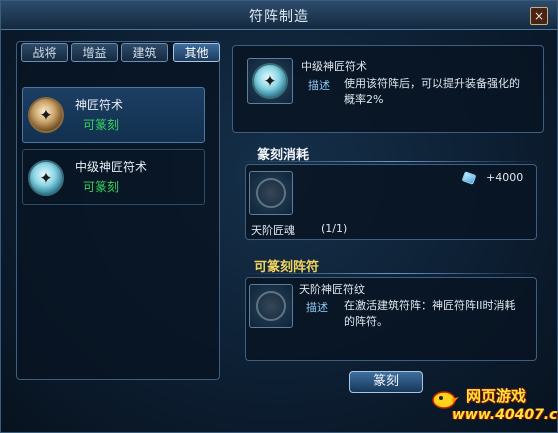 This screenshot has height=433, width=558. Describe the element at coordinates (334, 228) in the screenshot. I see `material-count: (1/1)` at that location.